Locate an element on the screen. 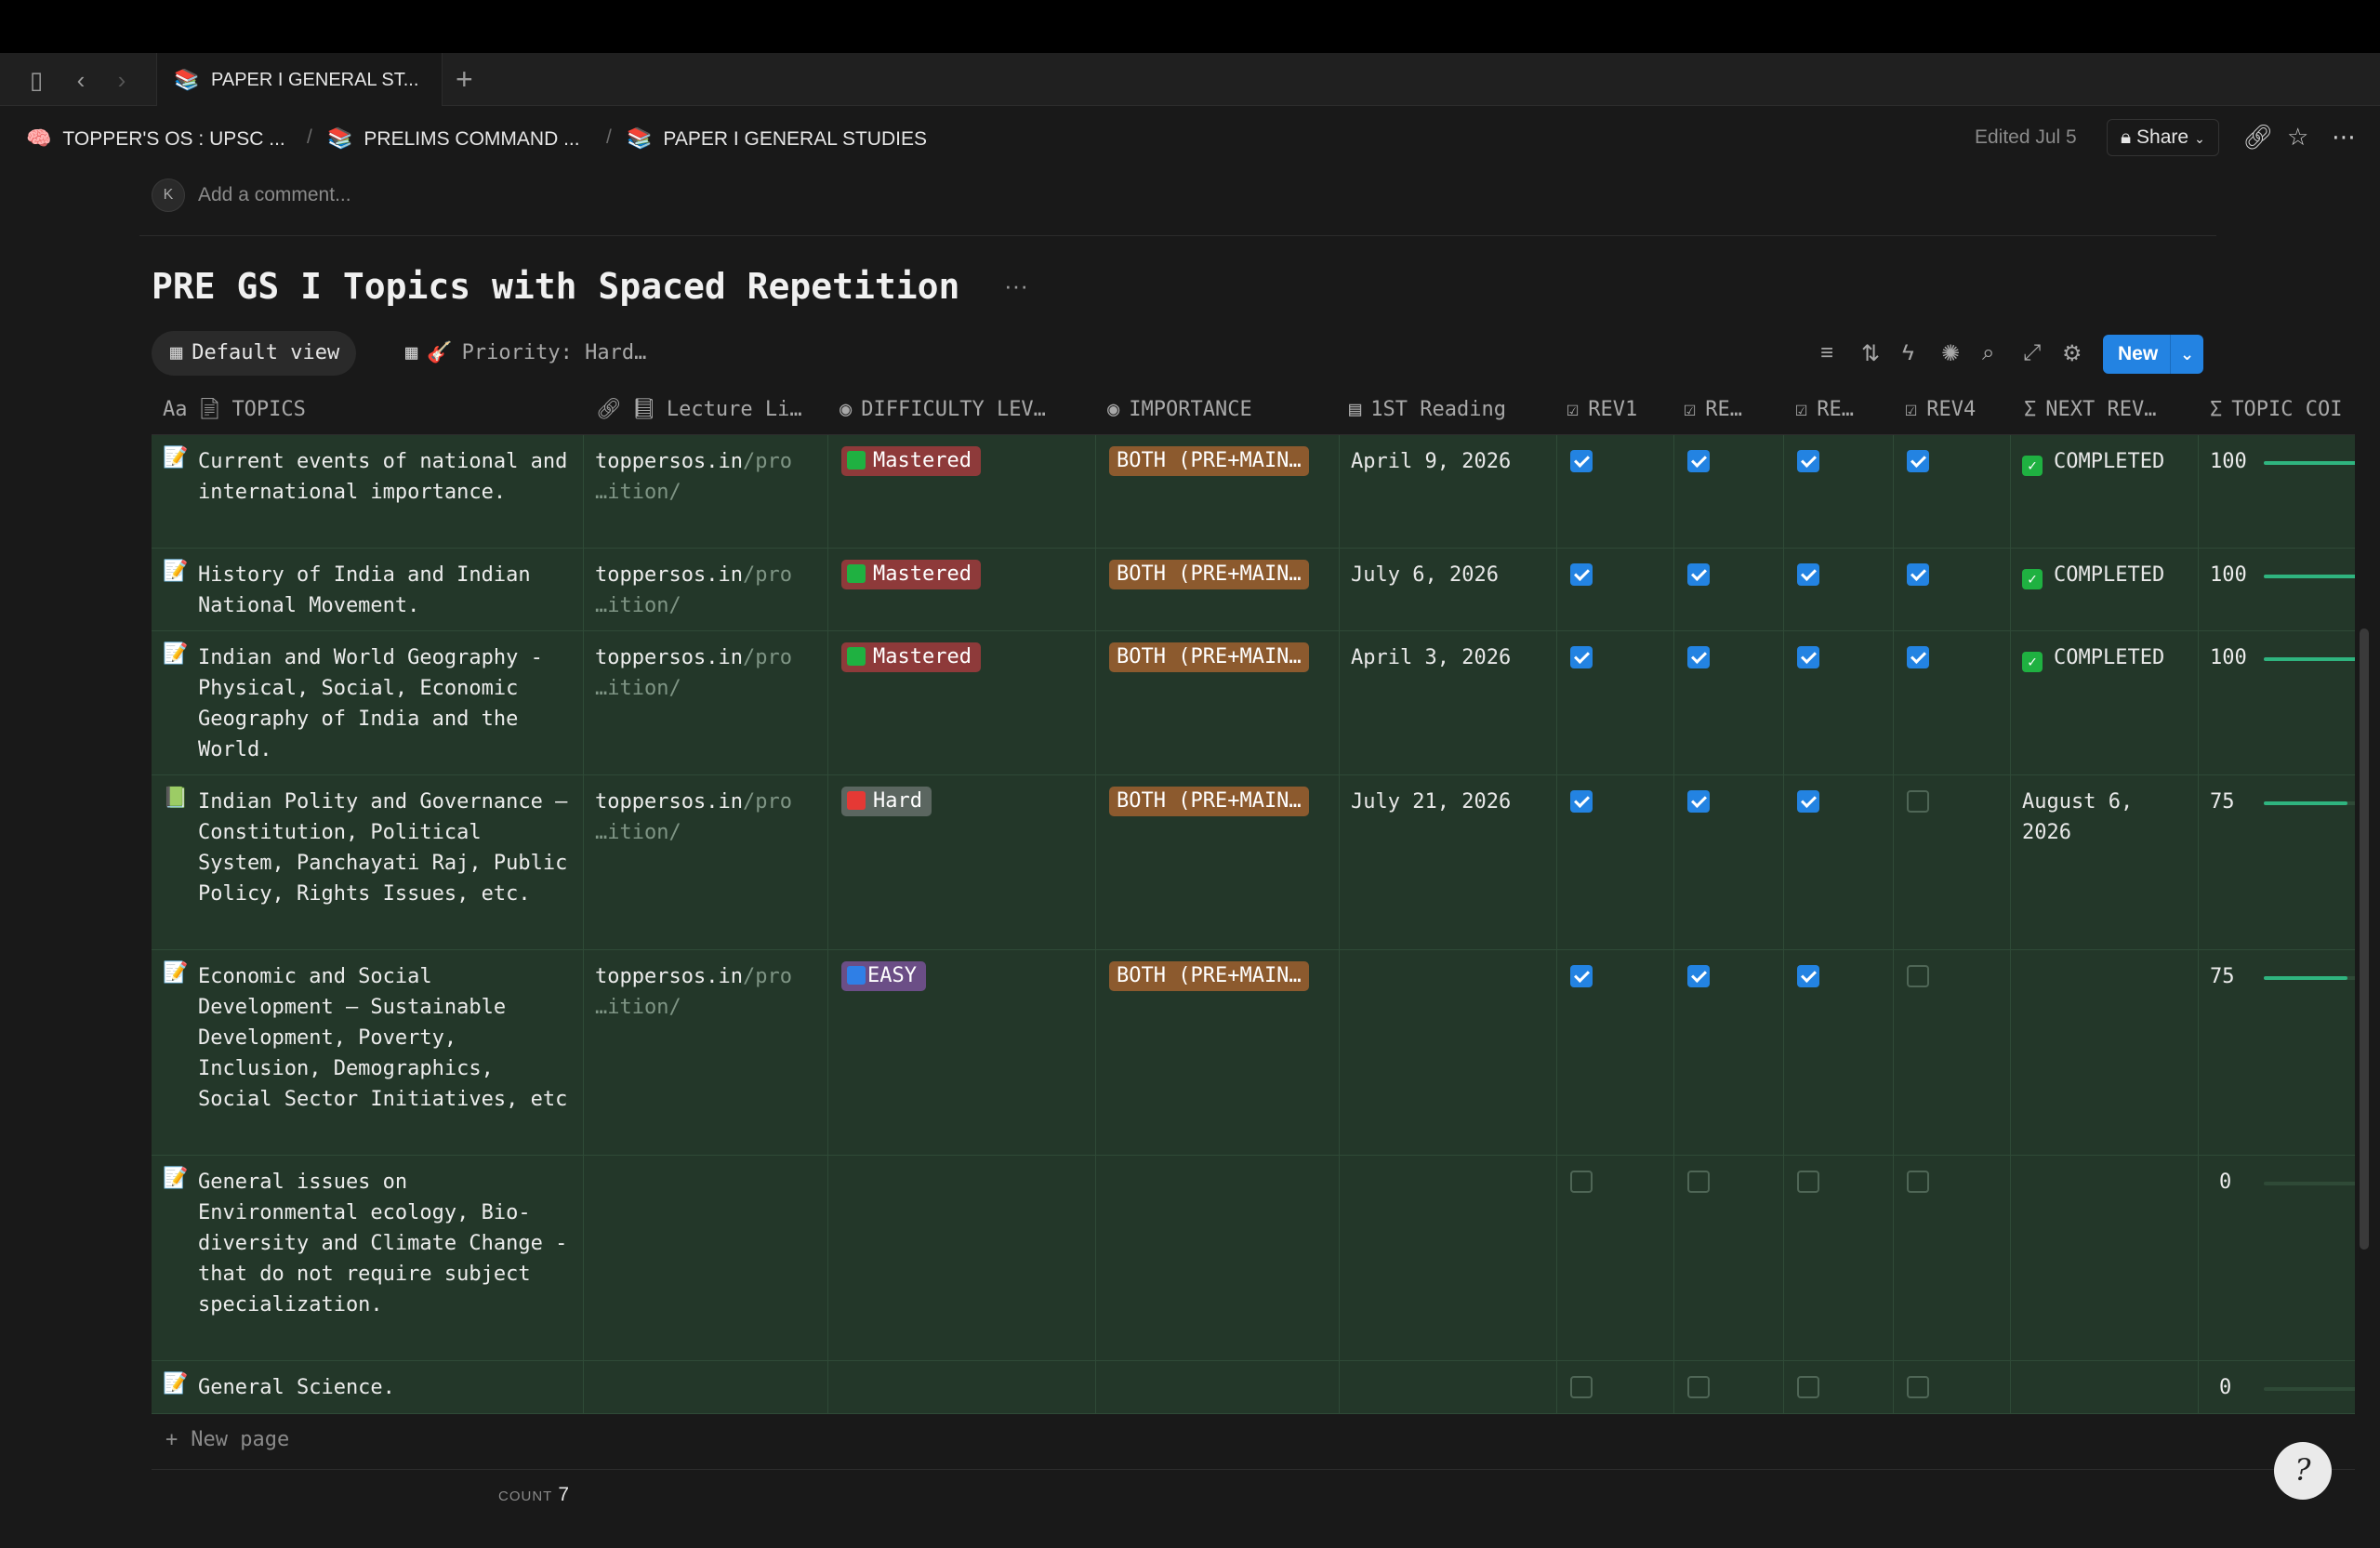  column-header-importance: ◉ IMPORTANCE is located at coordinates (1223, 409).